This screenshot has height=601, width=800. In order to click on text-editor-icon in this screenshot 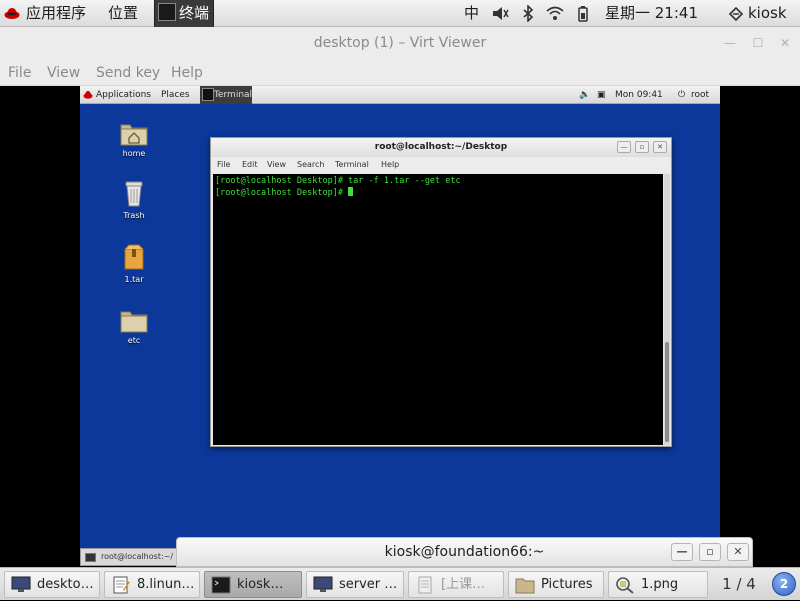, I will do `click(121, 585)`.